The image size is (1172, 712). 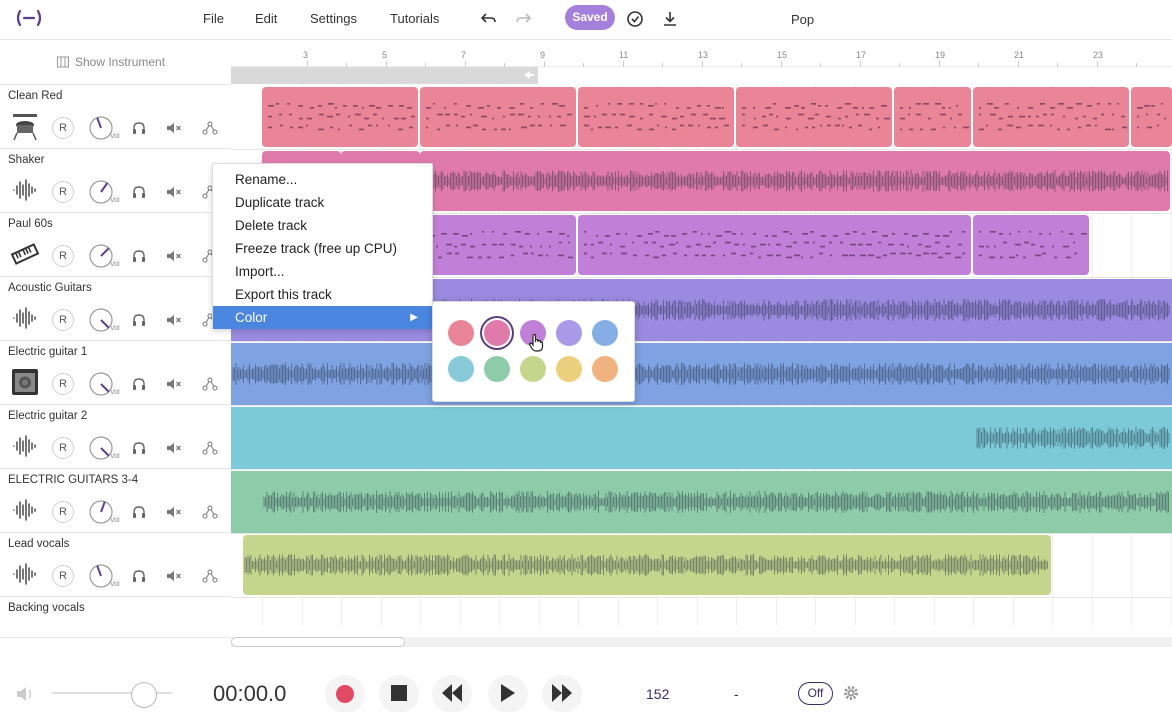 What do you see at coordinates (29, 18) in the screenshot?
I see `app-logo-icon` at bounding box center [29, 18].